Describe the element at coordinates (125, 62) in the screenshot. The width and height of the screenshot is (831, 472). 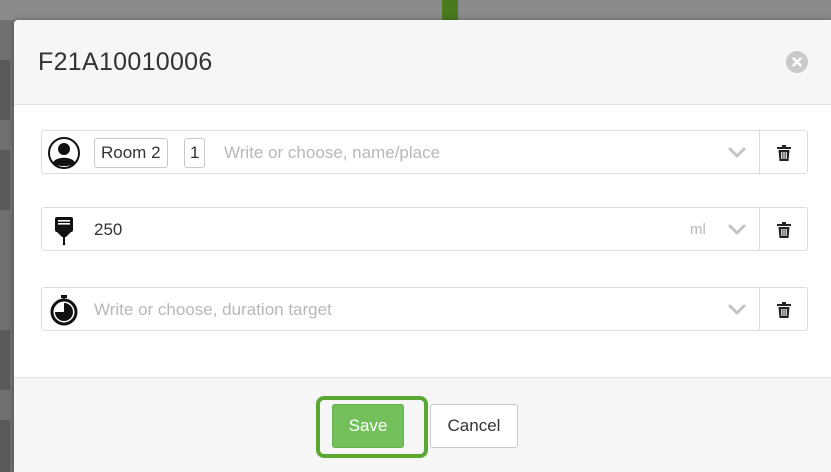
I see `dialog-title: F21A10010006` at that location.